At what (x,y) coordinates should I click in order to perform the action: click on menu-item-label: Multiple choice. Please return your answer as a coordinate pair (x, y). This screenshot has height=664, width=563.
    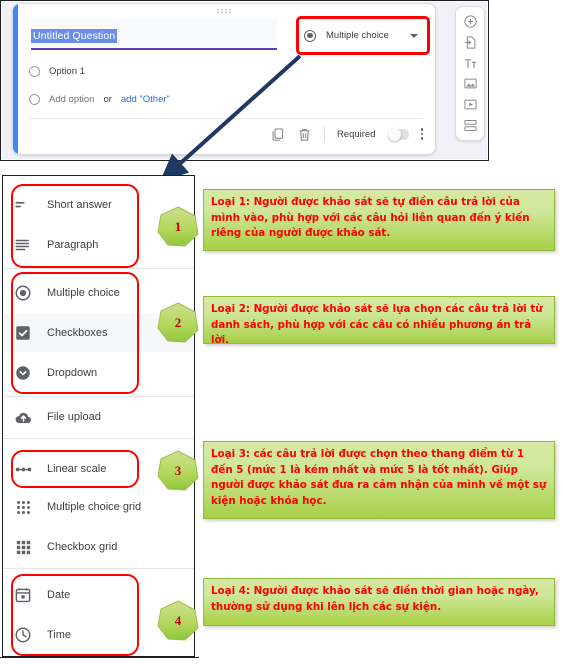
    Looking at the image, I should click on (83, 293).